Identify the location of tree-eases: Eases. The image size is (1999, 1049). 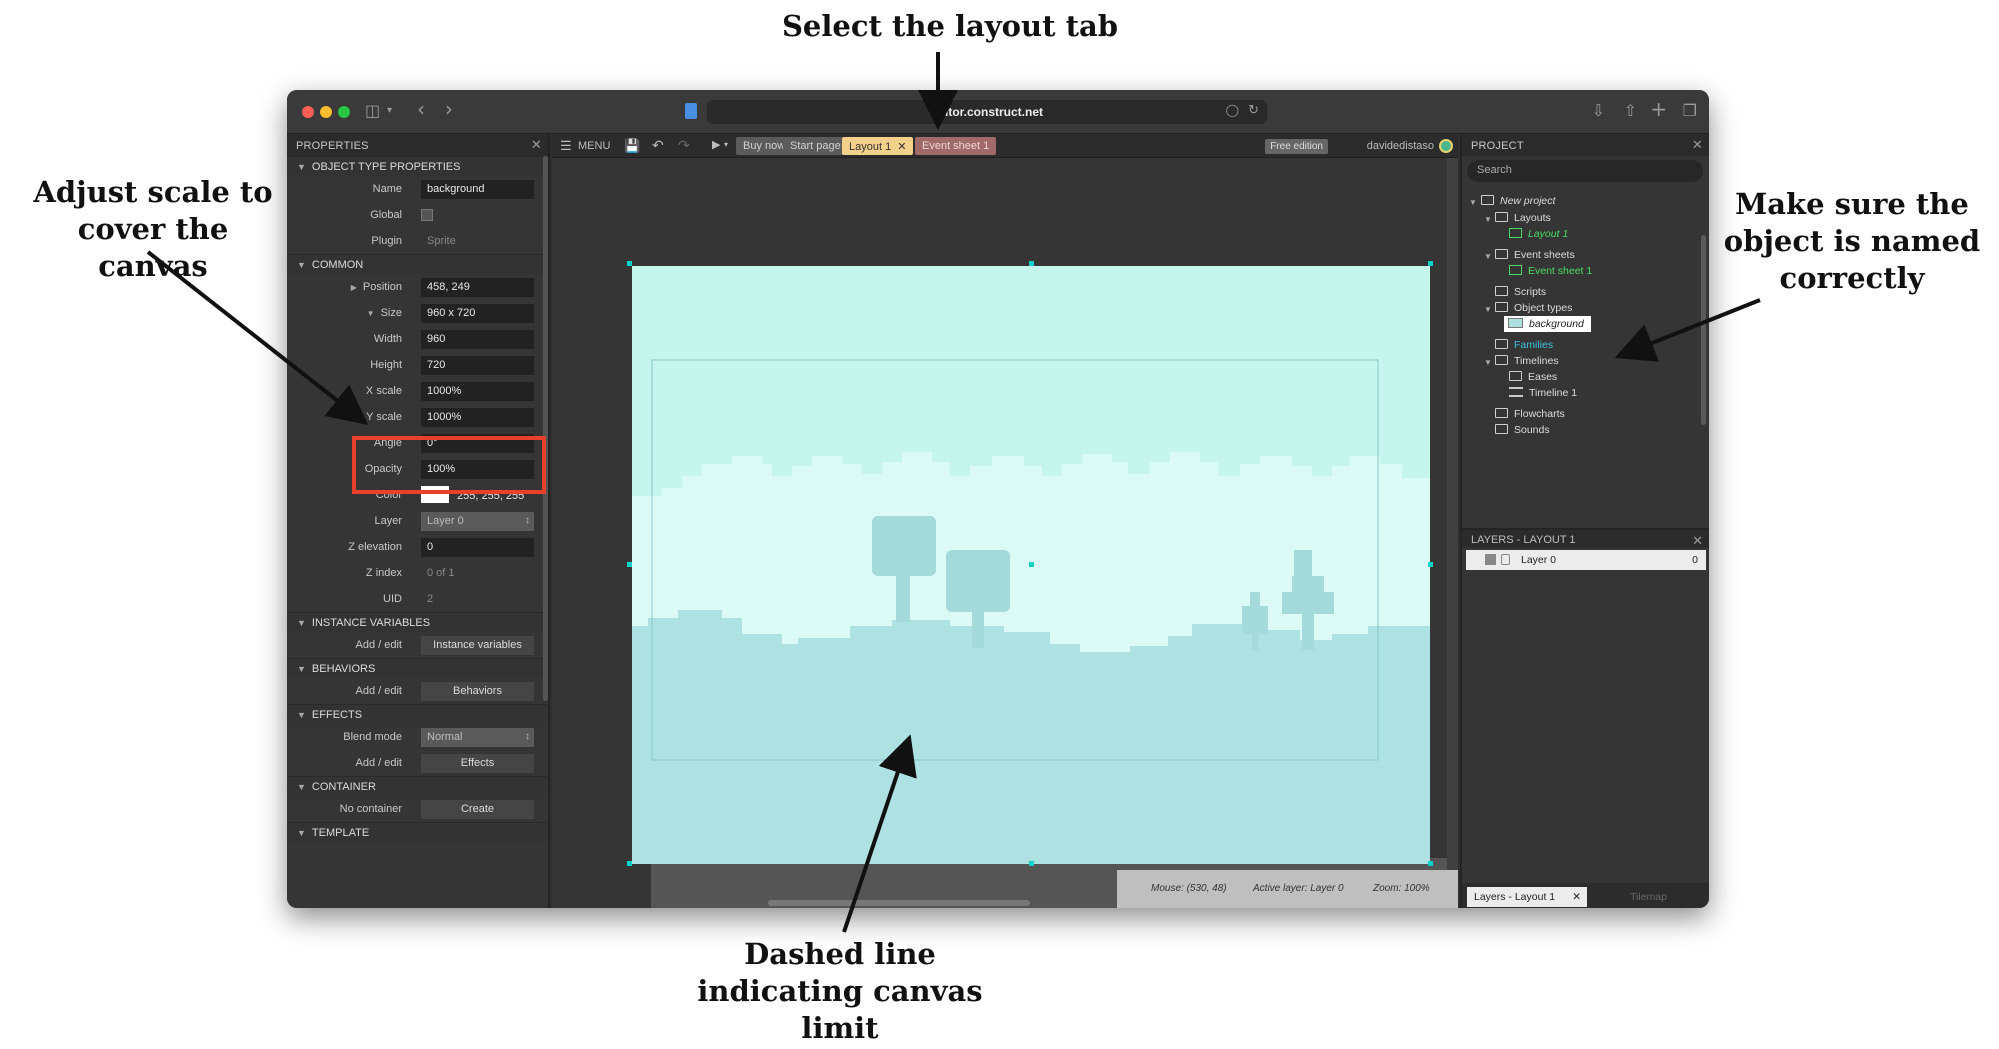
(1533, 377).